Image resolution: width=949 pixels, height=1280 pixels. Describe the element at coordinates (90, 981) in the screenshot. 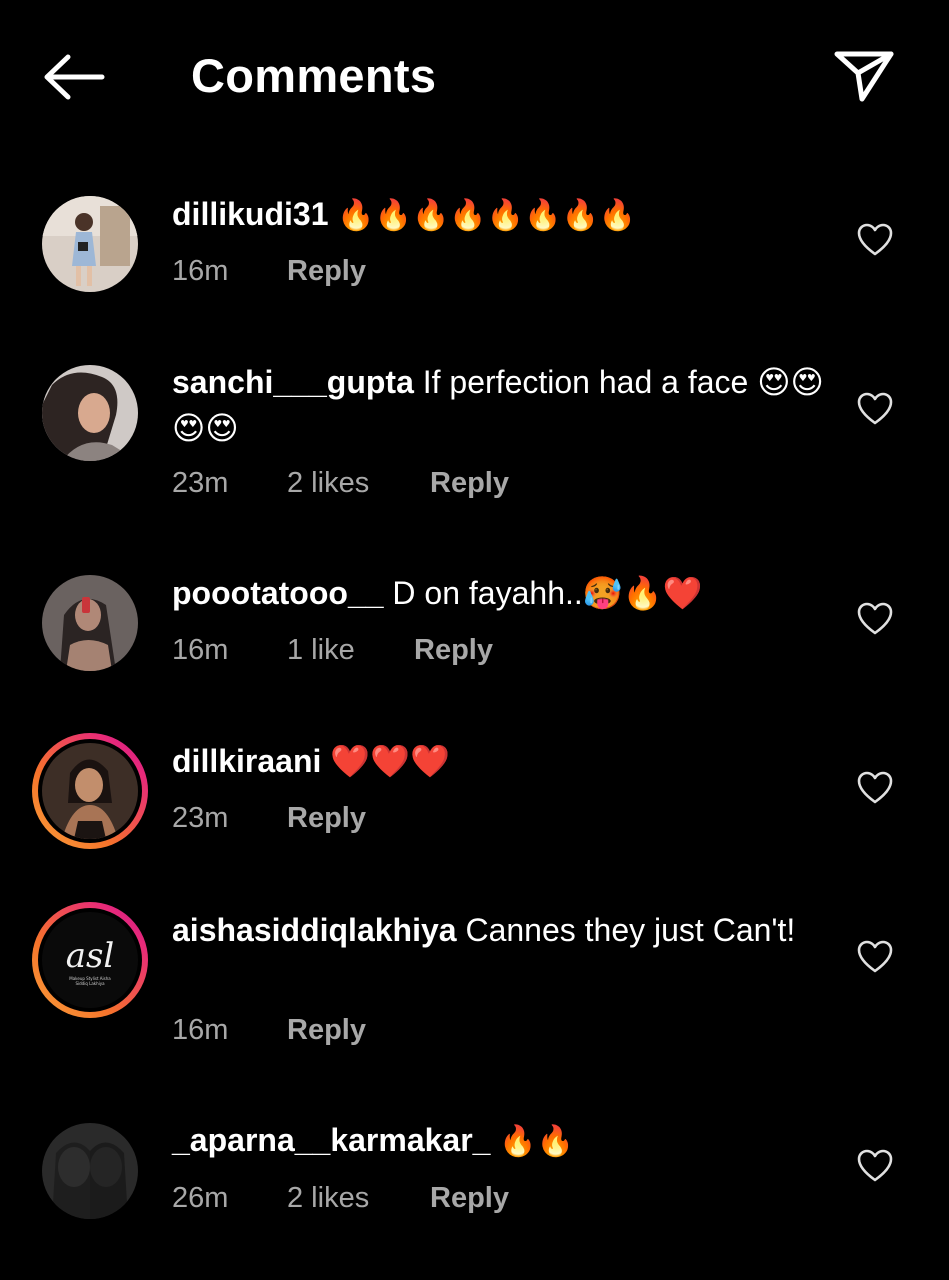

I see `avatar-logo-subtext: Makeup Stylist Aisha Siddiq Lakhiya` at that location.